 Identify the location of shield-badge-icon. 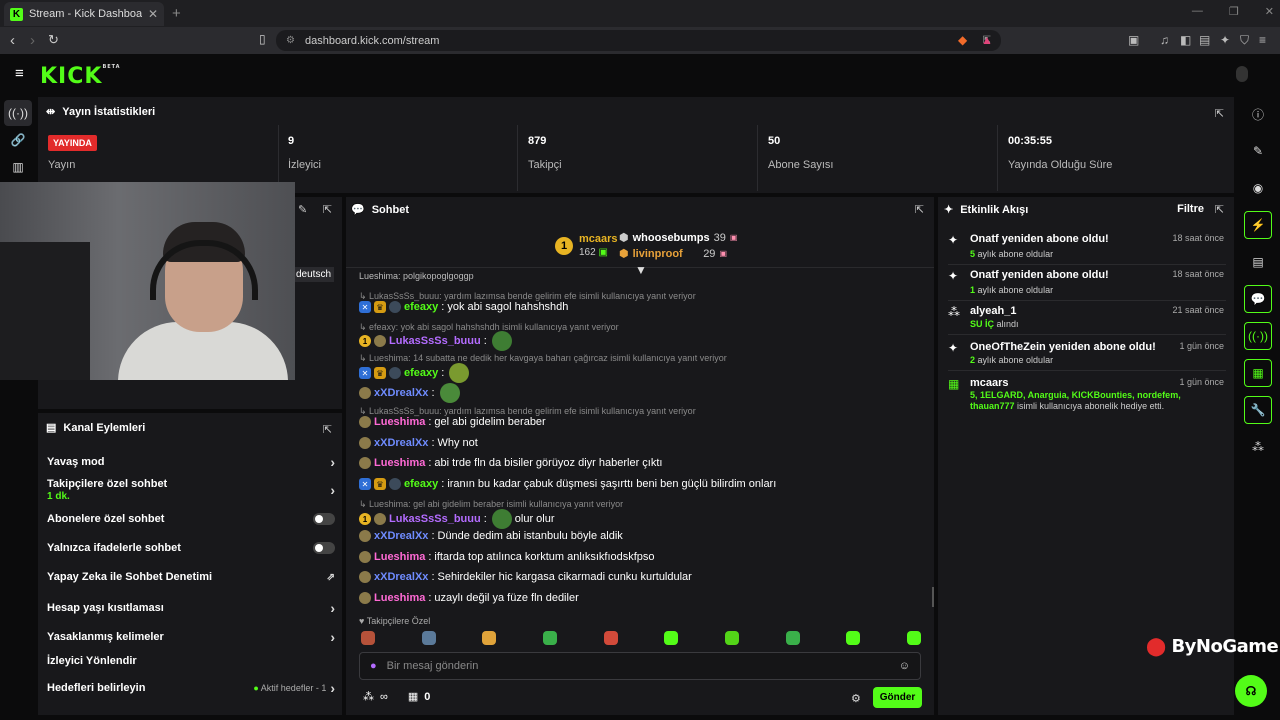
(395, 307).